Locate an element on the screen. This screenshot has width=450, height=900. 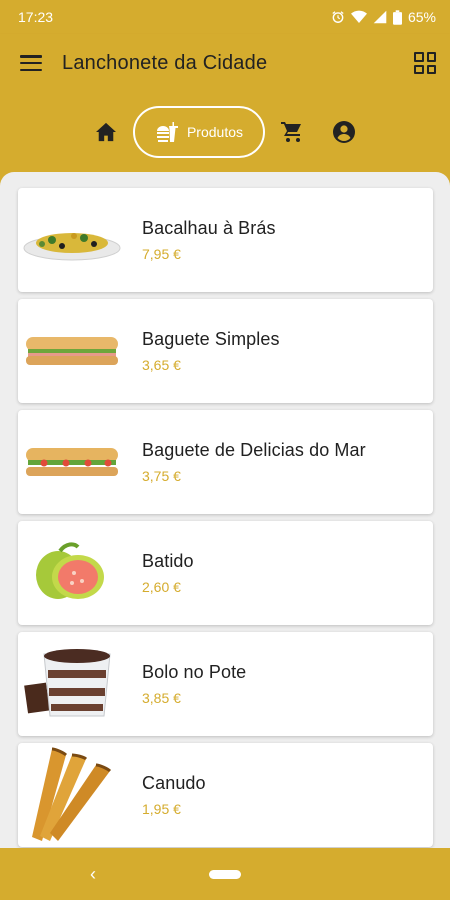
product-image-bolo-no-pote is located at coordinates (72, 684).